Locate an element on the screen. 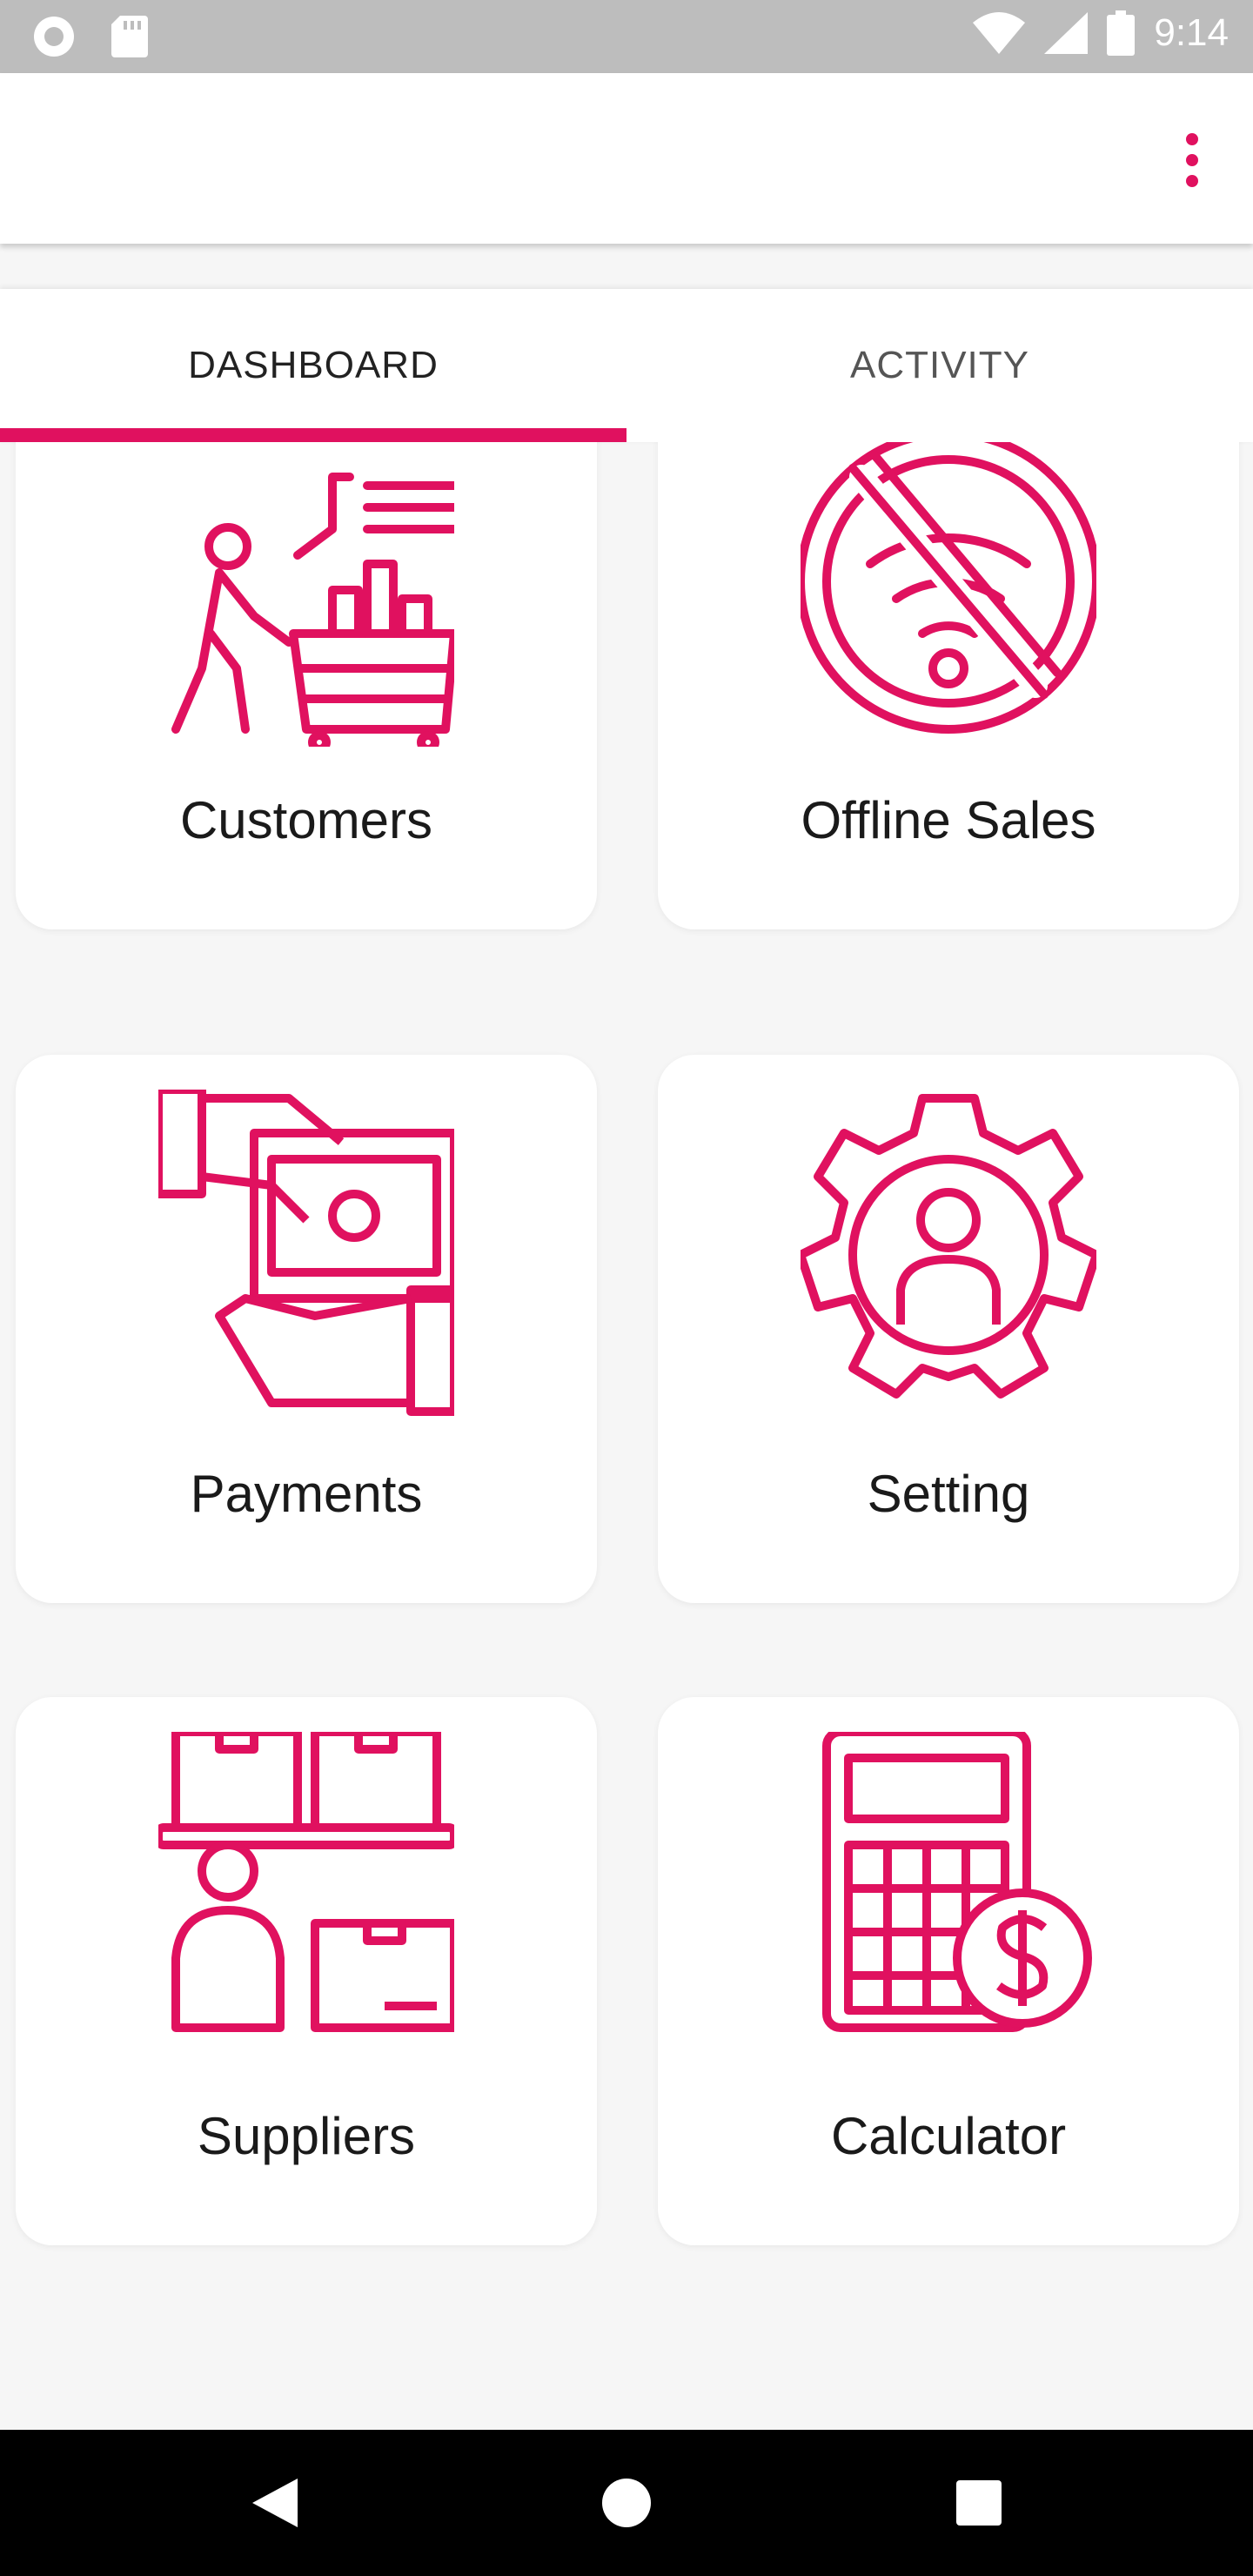 The width and height of the screenshot is (1253, 2576). back-icon is located at coordinates (275, 2503).